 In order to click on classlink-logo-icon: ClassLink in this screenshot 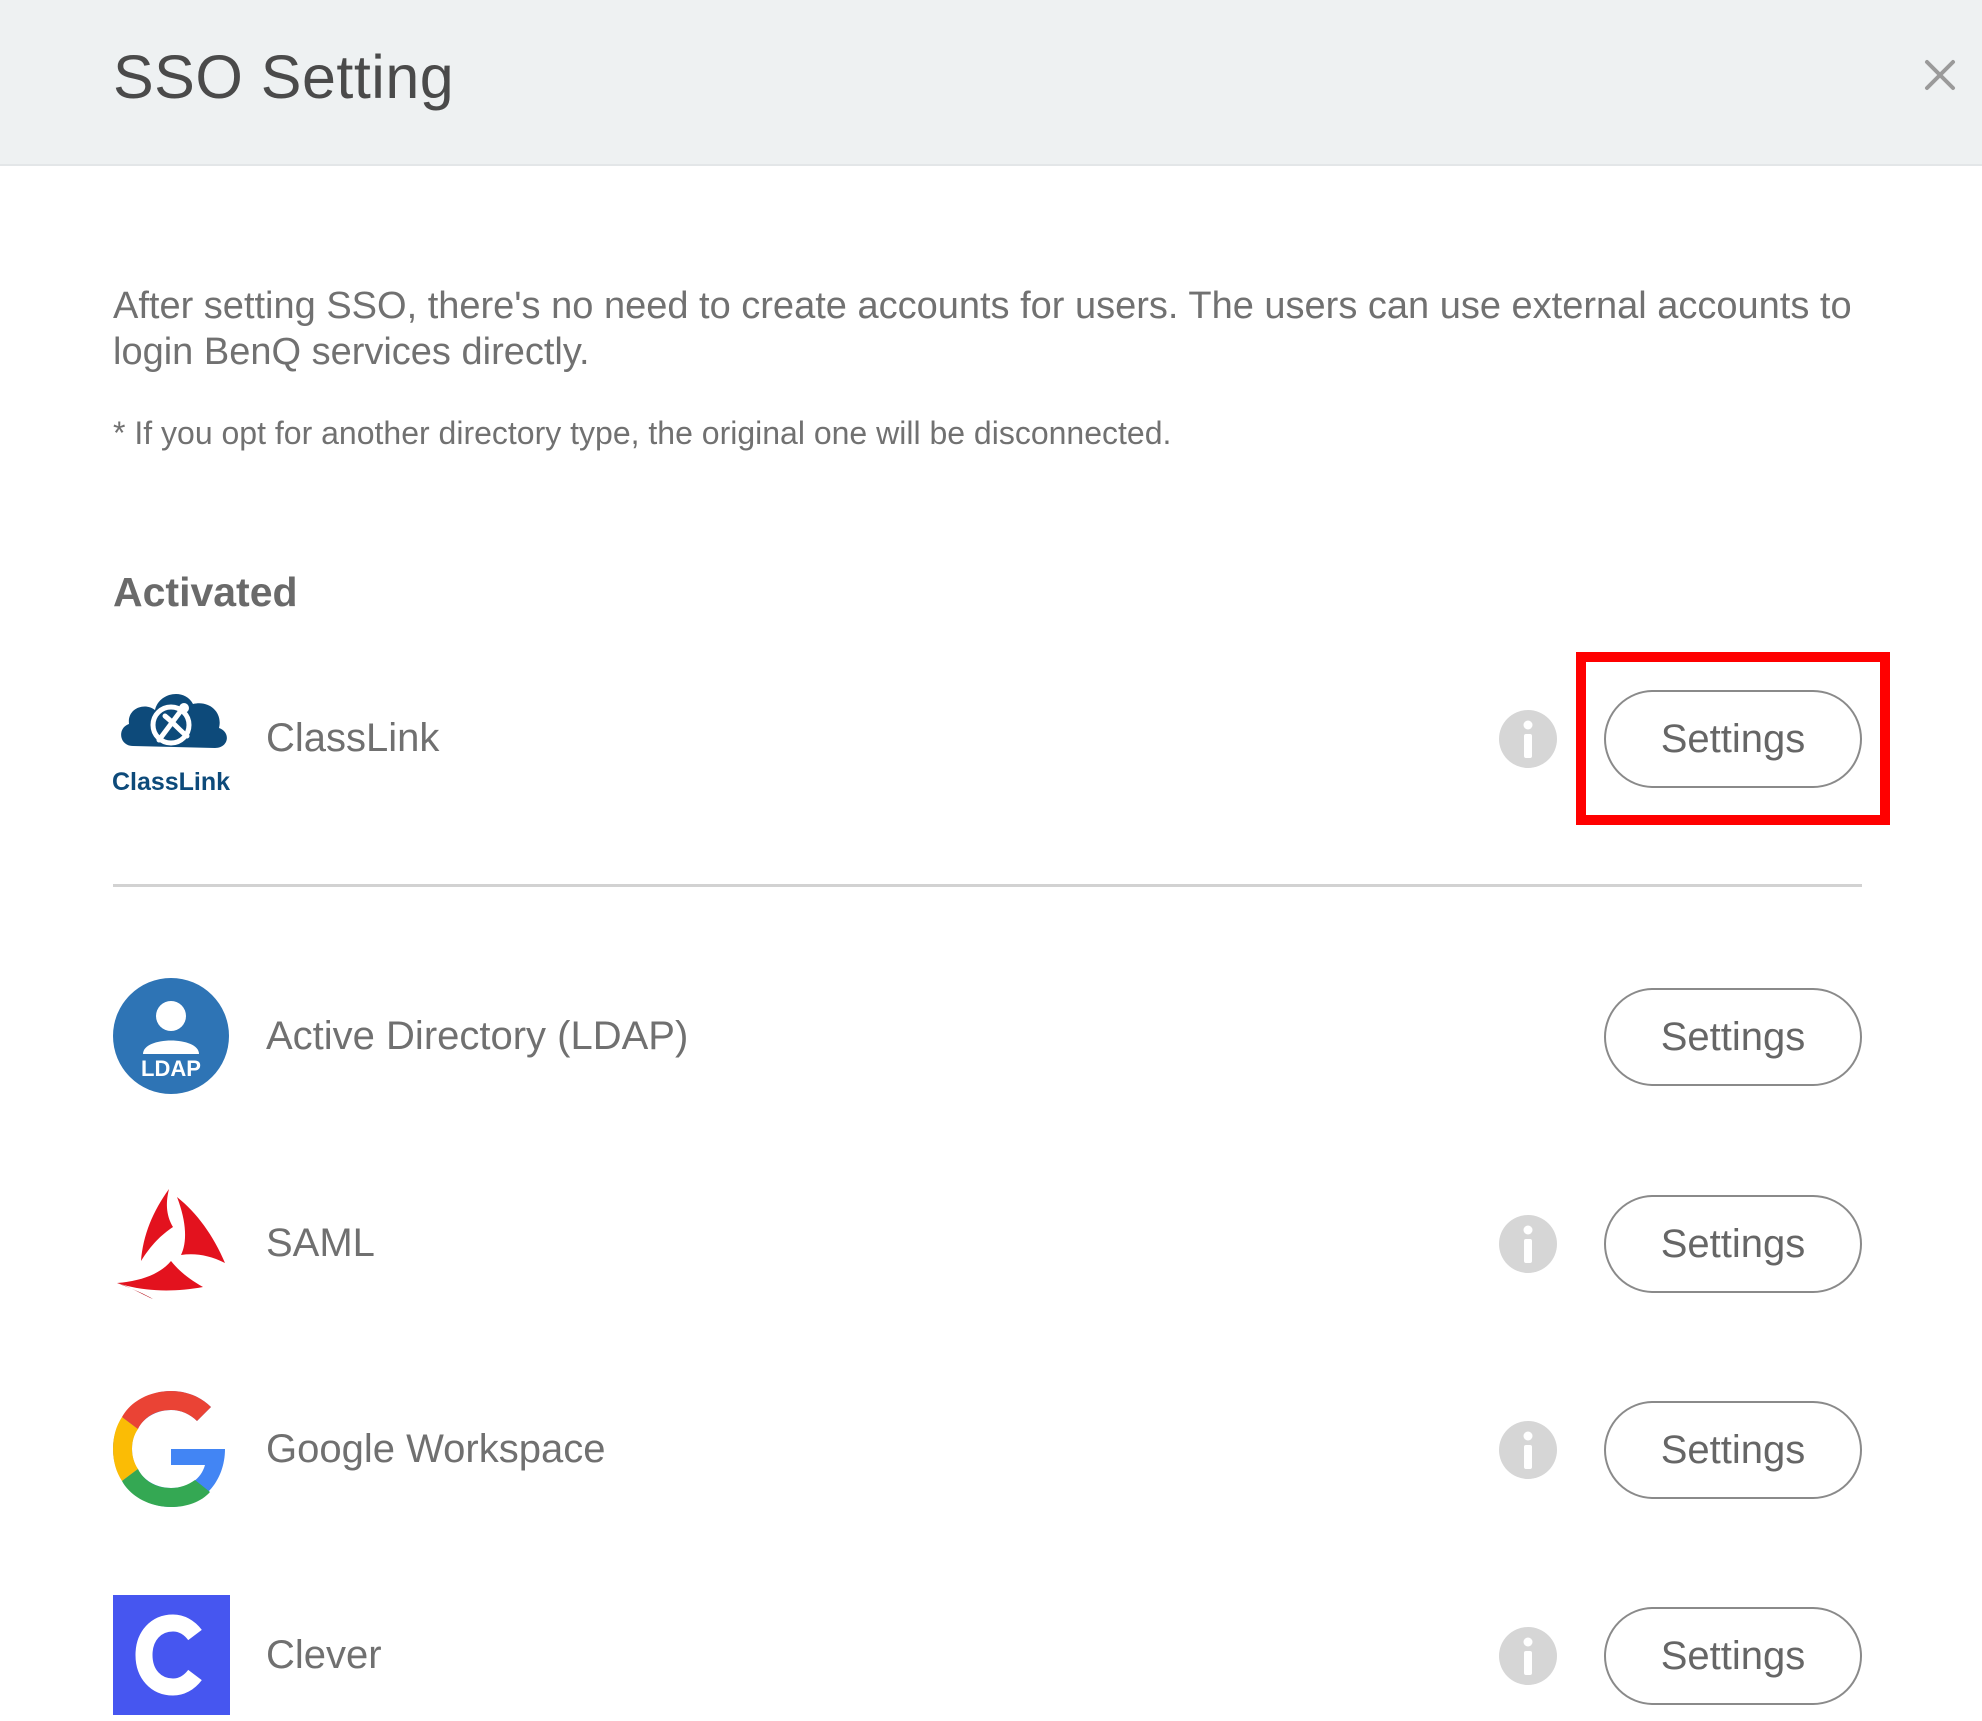, I will do `click(171, 744)`.